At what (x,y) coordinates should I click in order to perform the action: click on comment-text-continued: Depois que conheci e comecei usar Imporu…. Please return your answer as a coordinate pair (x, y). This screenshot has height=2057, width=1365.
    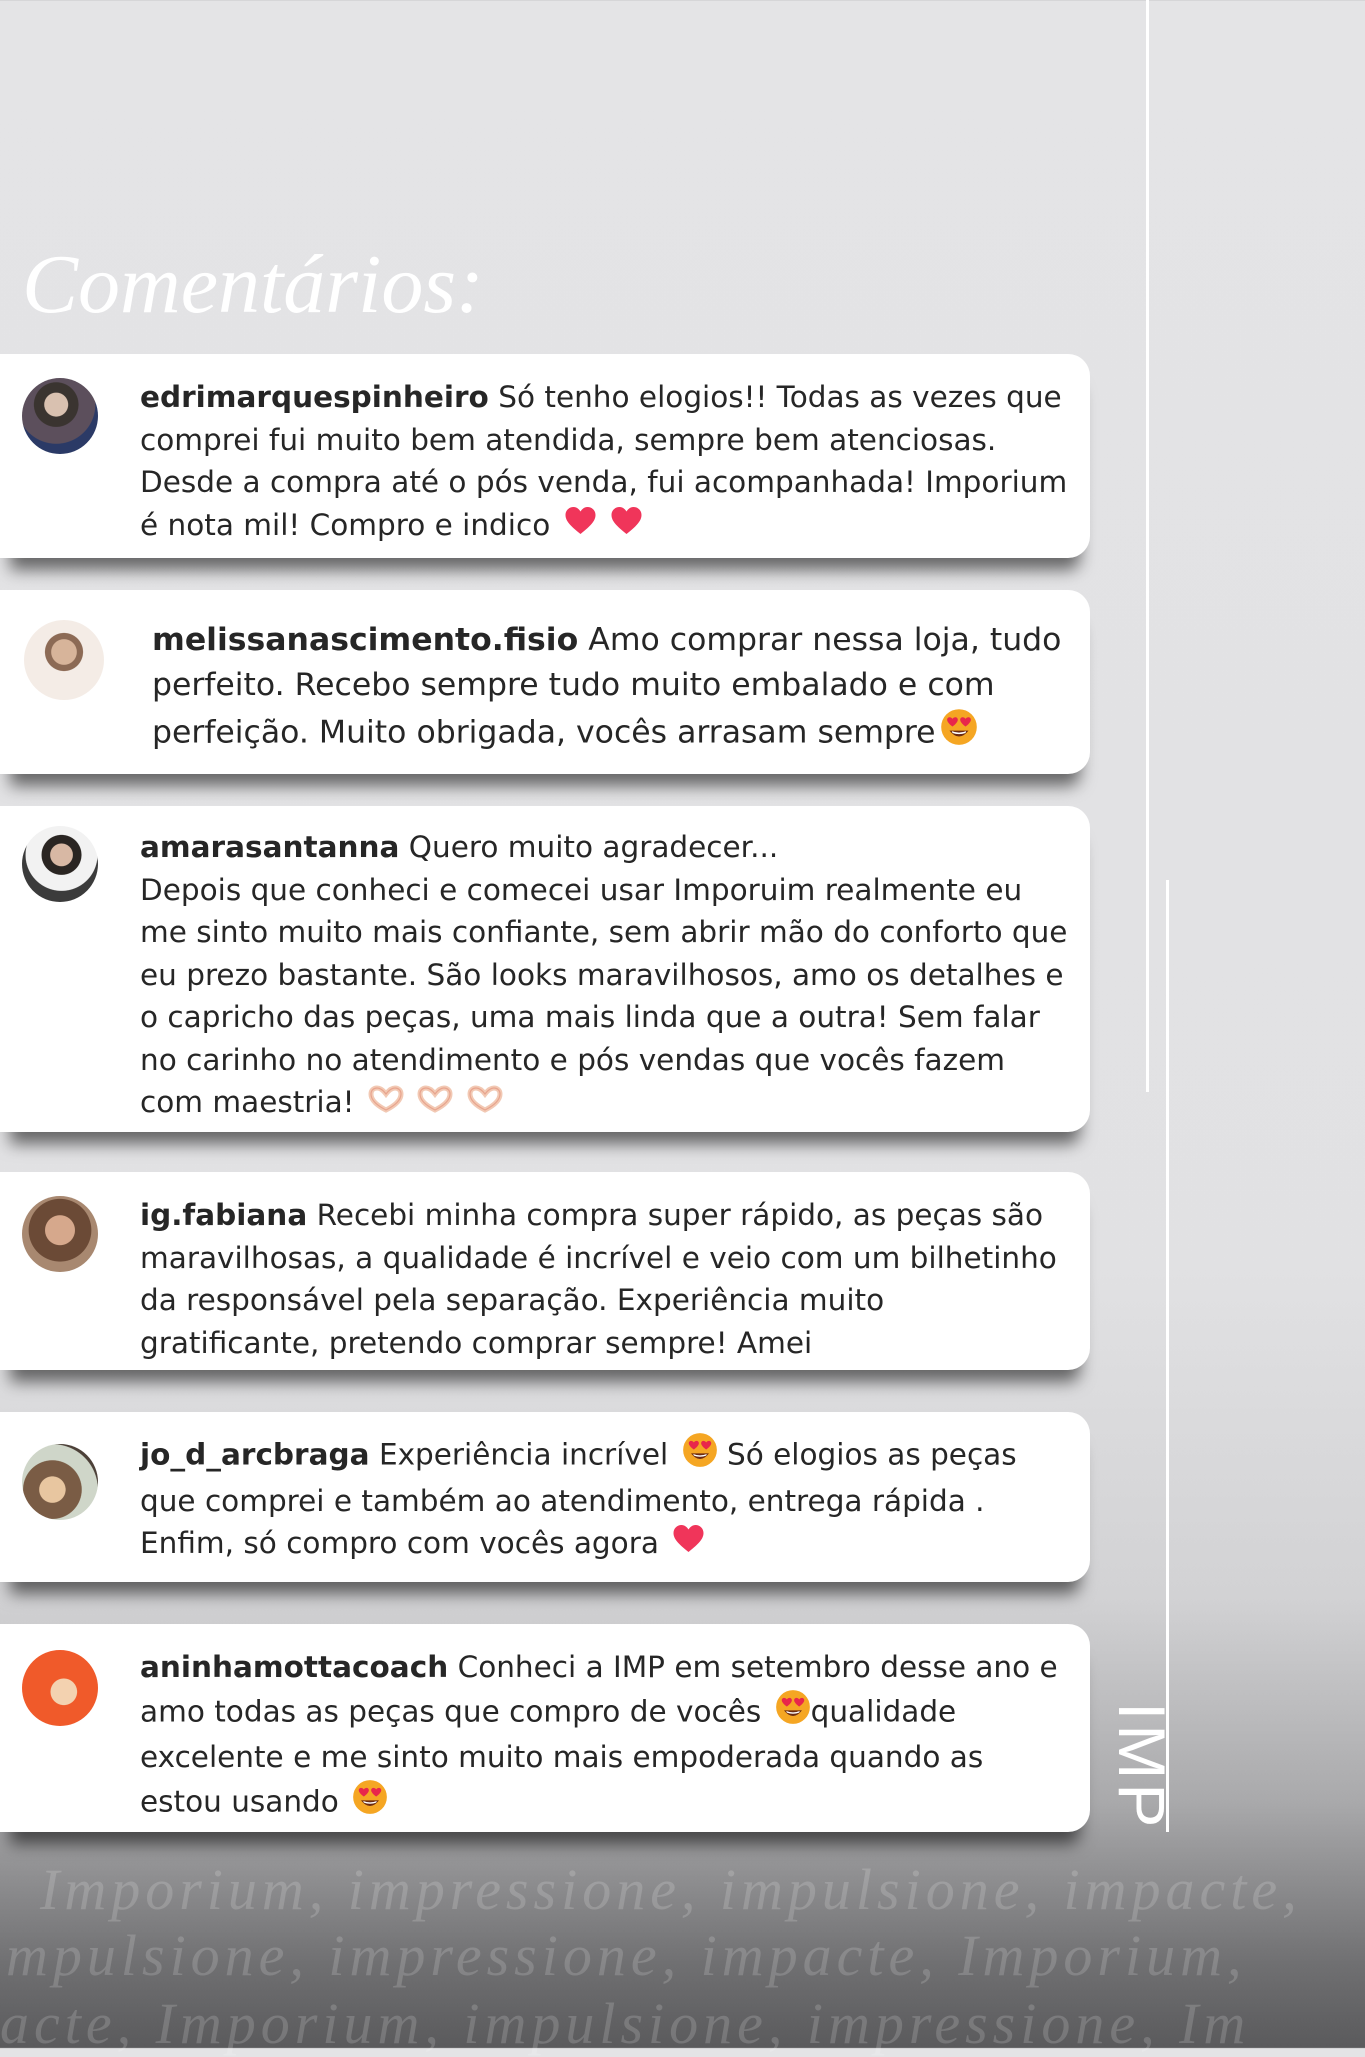
    Looking at the image, I should click on (604, 996).